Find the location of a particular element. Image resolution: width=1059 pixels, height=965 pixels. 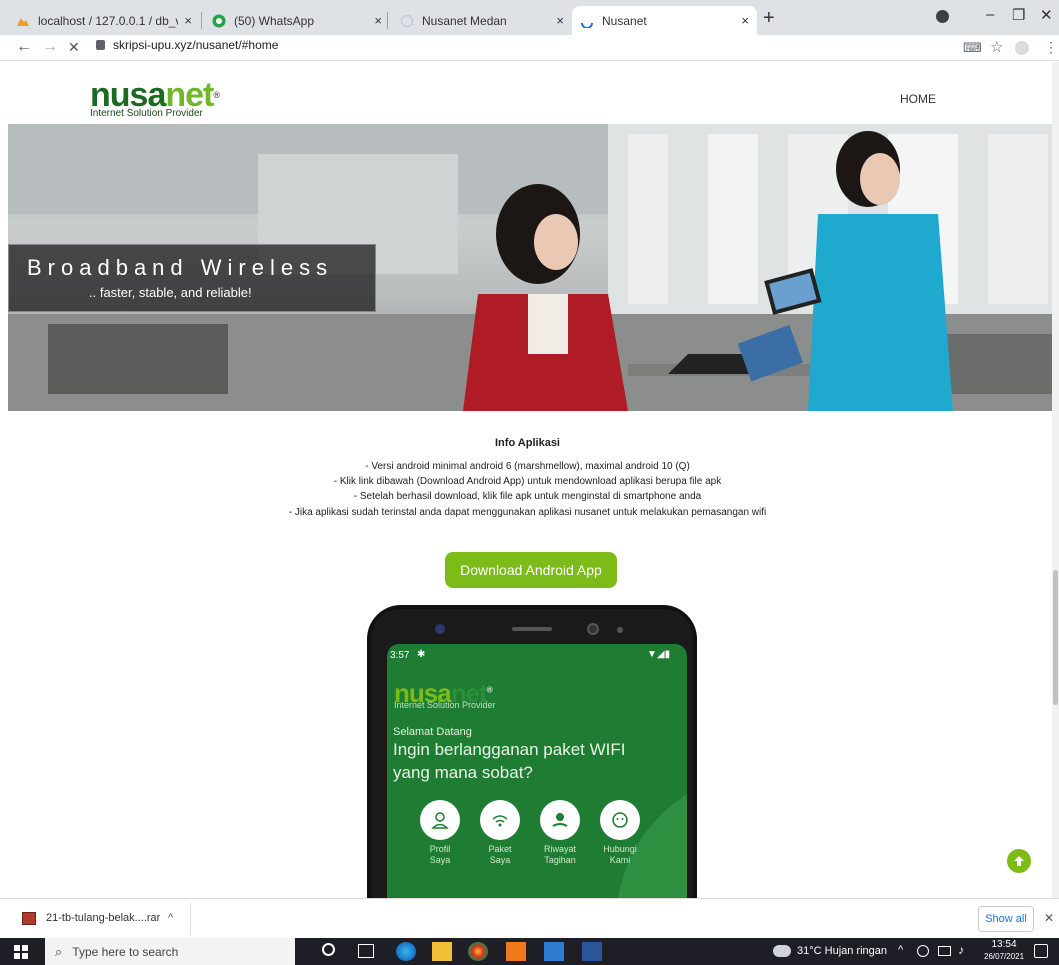

tray-onedrive-icon is located at coordinates (923, 951).